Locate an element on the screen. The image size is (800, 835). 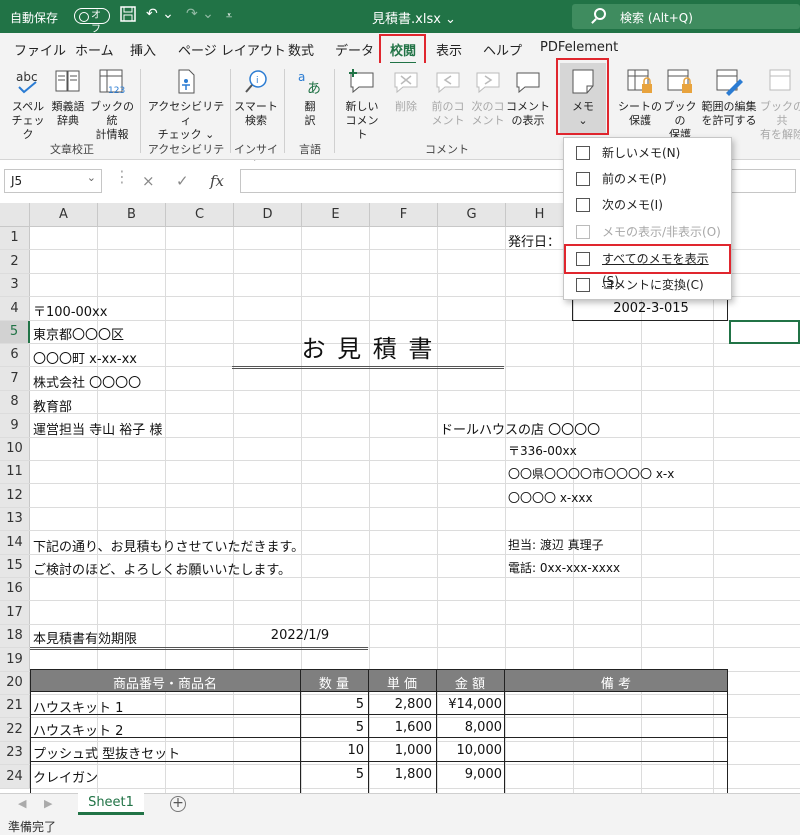
column-header-g: G is located at coordinates (472, 215).